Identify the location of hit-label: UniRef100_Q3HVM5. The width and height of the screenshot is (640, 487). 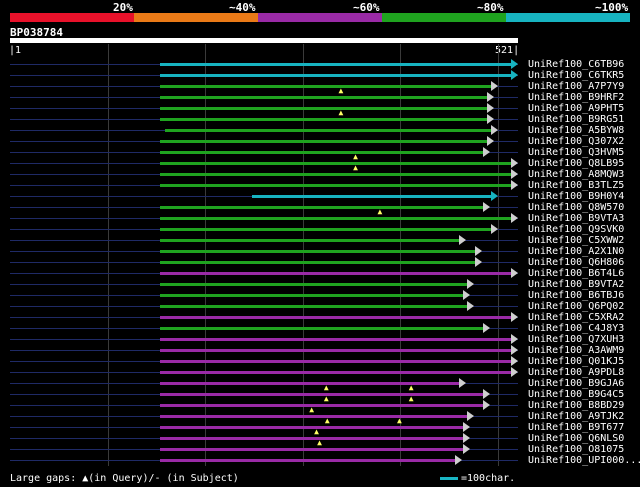
(576, 152).